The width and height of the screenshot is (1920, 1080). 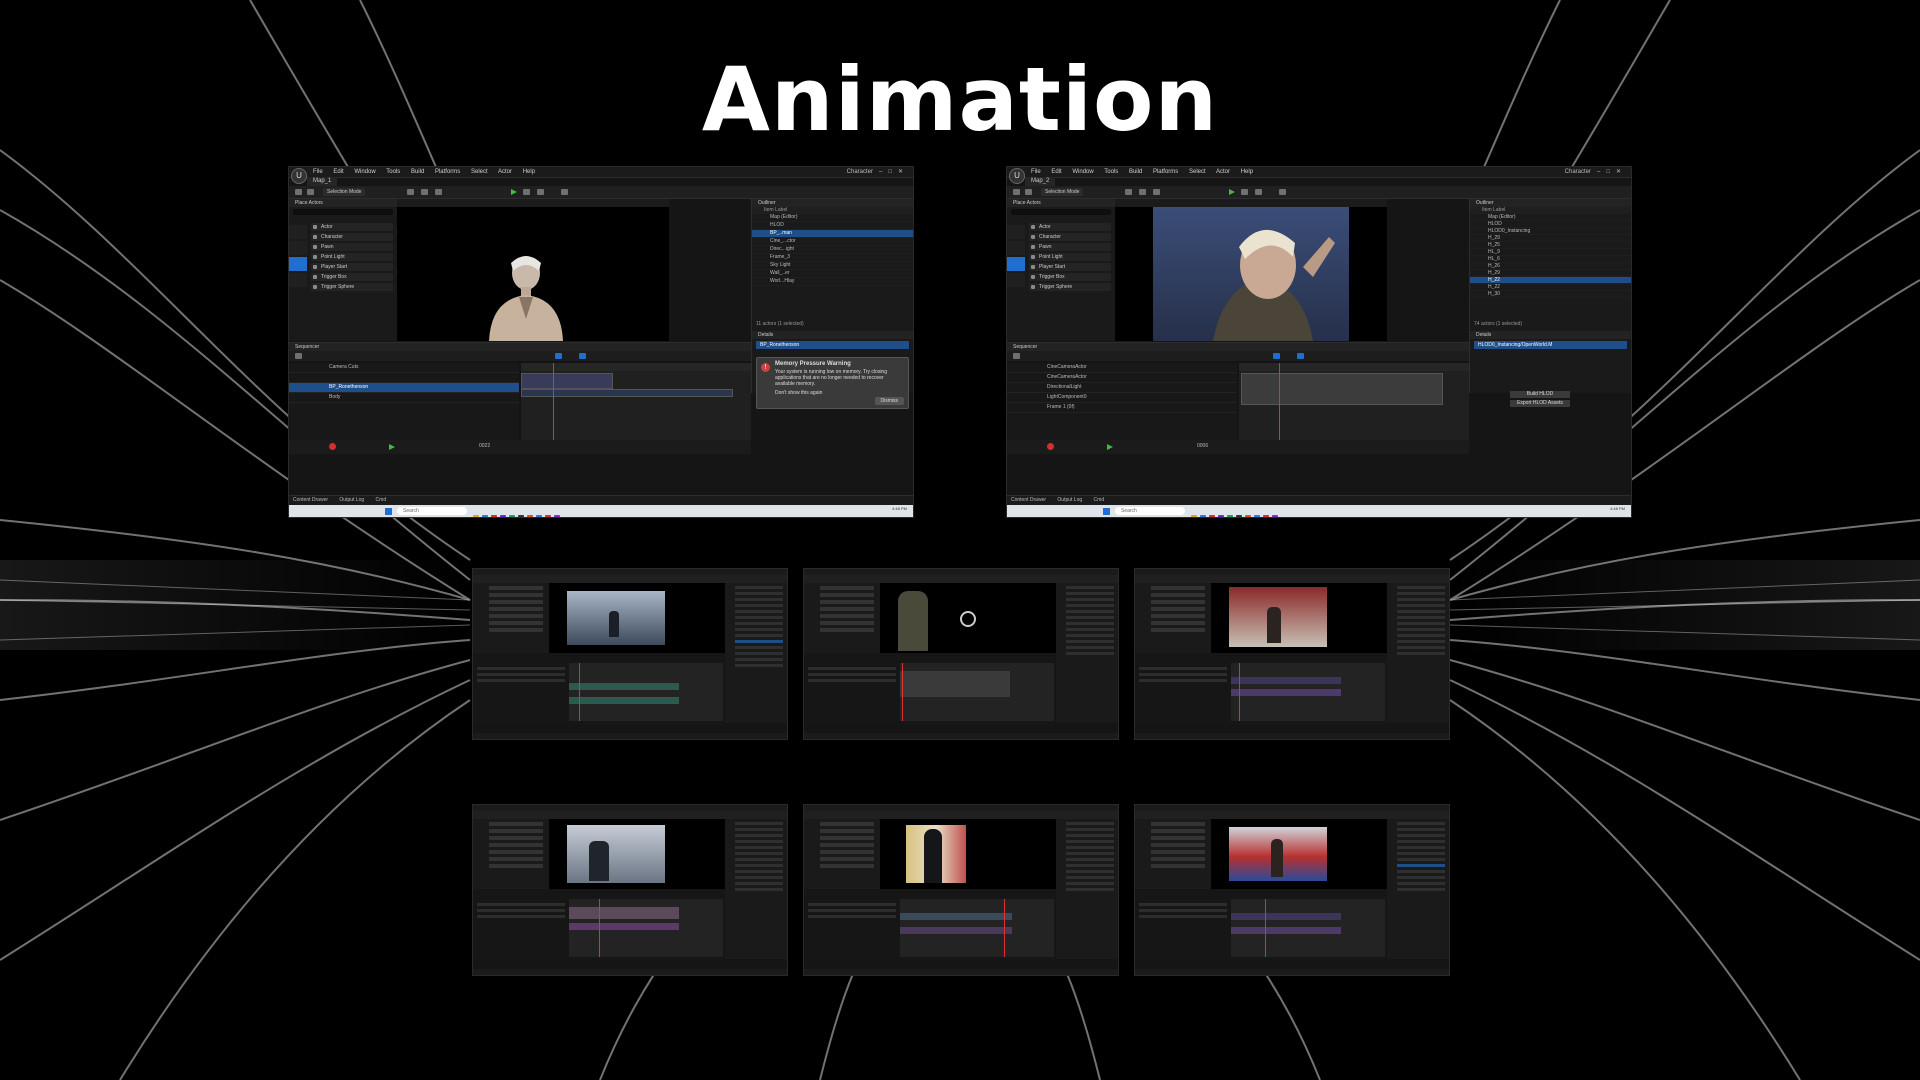 What do you see at coordinates (1122, 388) in the screenshot?
I see `seq-track: DirectionalLight` at bounding box center [1122, 388].